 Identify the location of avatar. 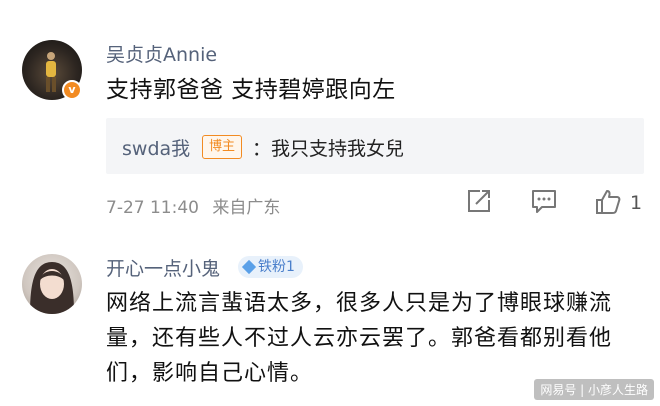
(52, 284).